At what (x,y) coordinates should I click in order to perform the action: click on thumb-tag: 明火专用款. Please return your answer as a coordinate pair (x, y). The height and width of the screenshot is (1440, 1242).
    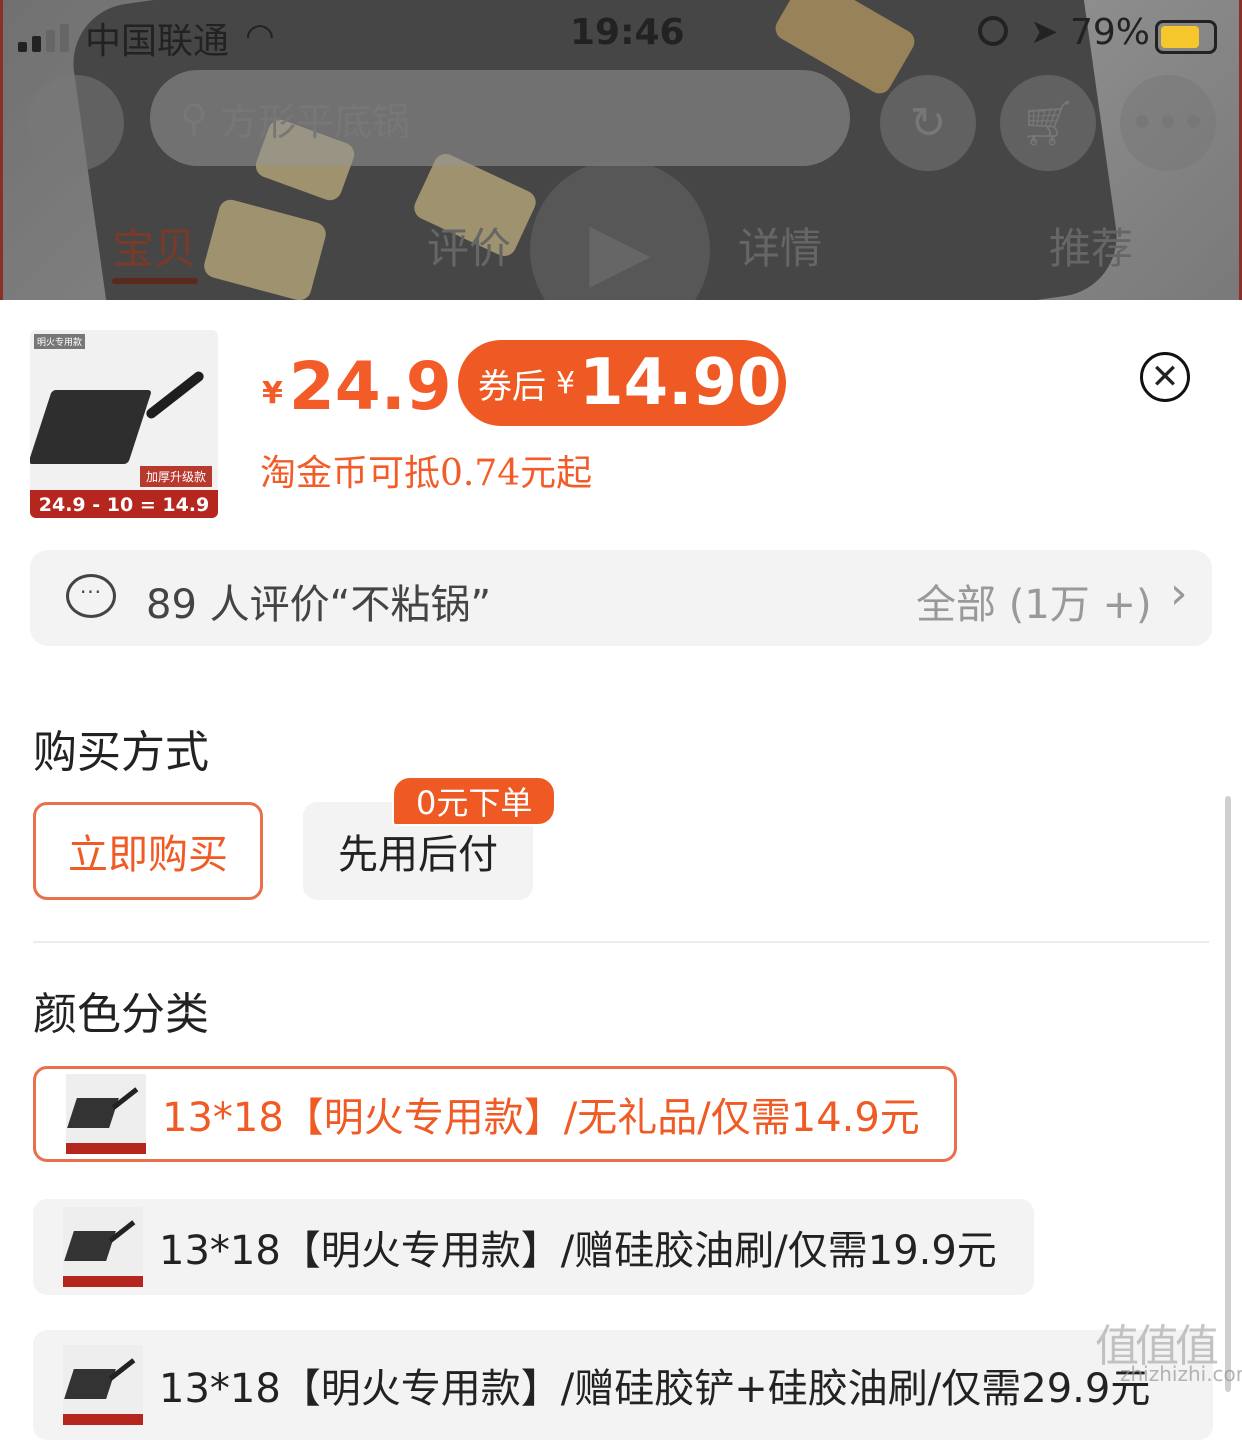
    Looking at the image, I should click on (60, 341).